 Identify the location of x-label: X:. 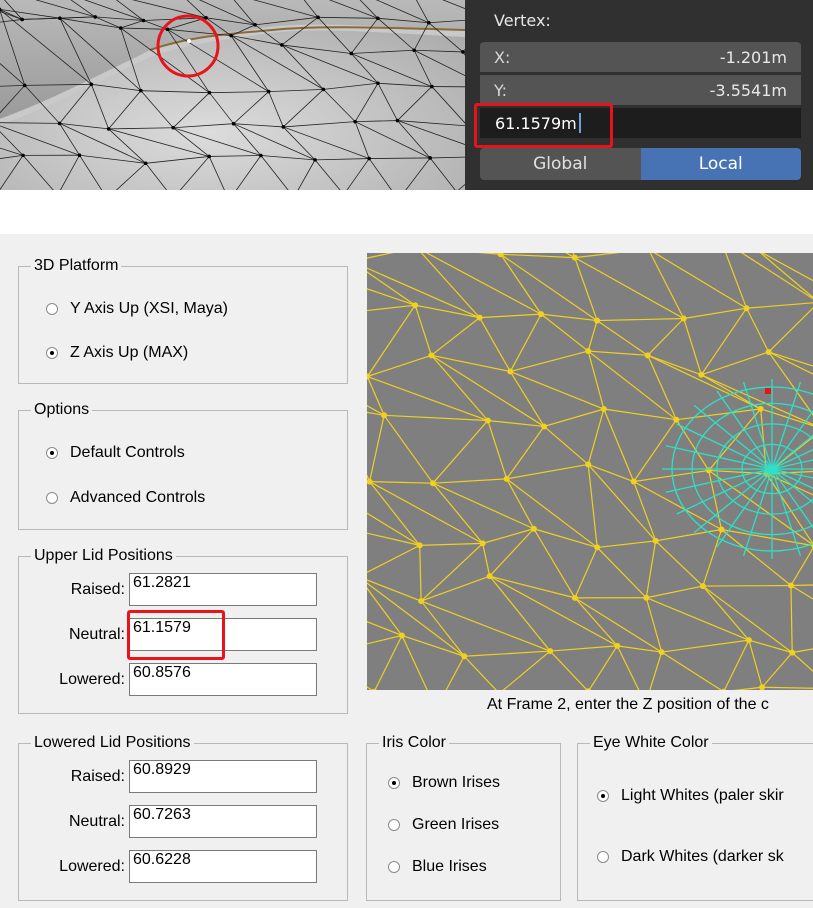
(502, 57).